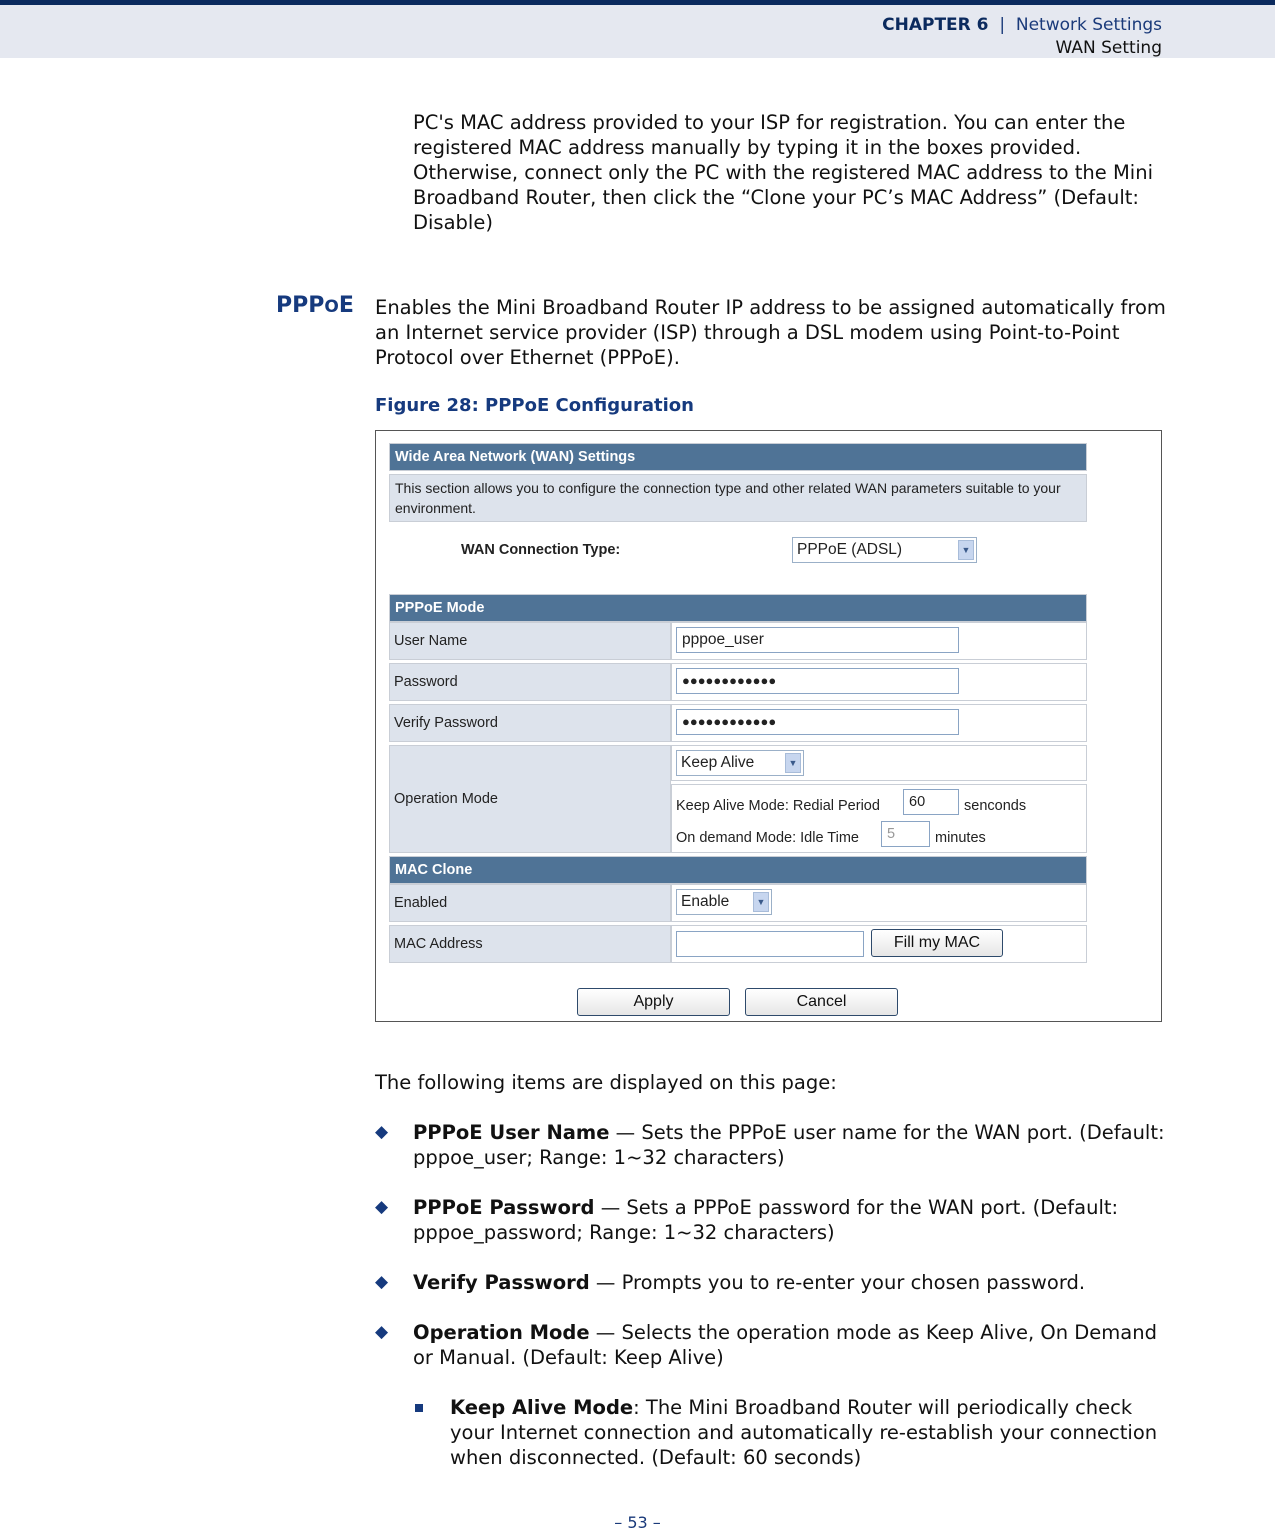  Describe the element at coordinates (542, 1407) in the screenshot. I see `sub-bullet-term: Keep Alive Mode` at that location.